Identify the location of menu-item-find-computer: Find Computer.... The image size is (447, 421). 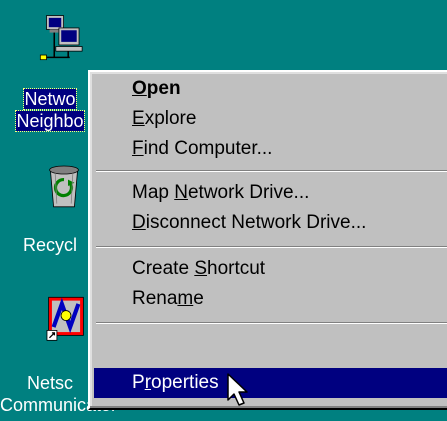
(270, 149).